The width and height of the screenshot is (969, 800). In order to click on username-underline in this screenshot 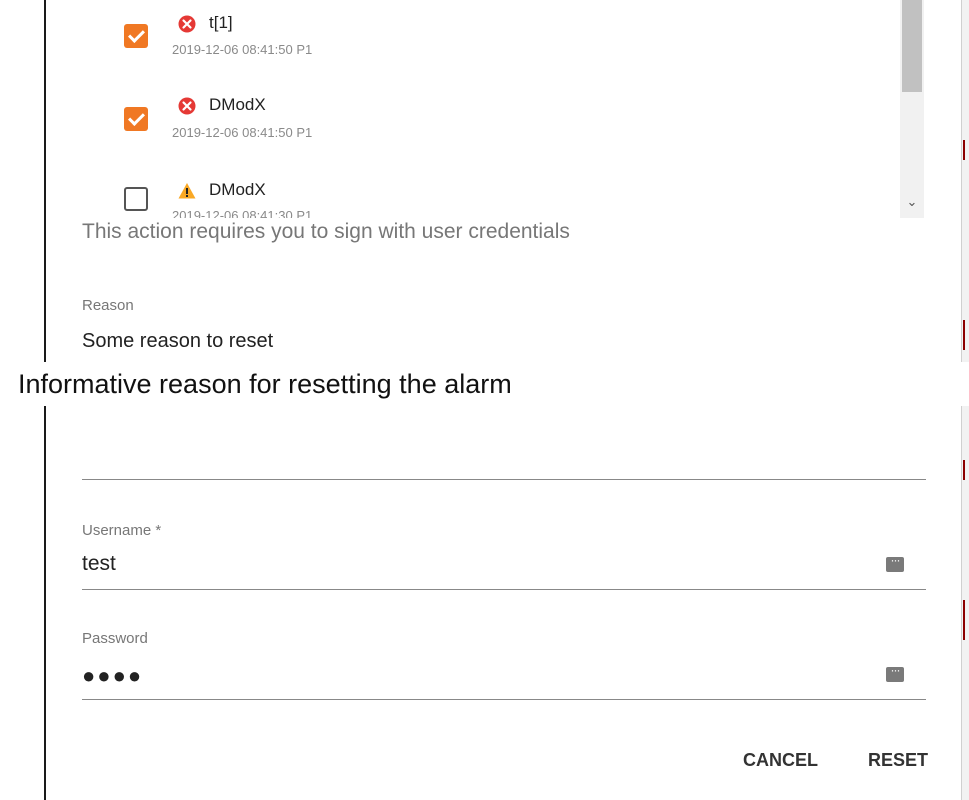, I will do `click(504, 589)`.